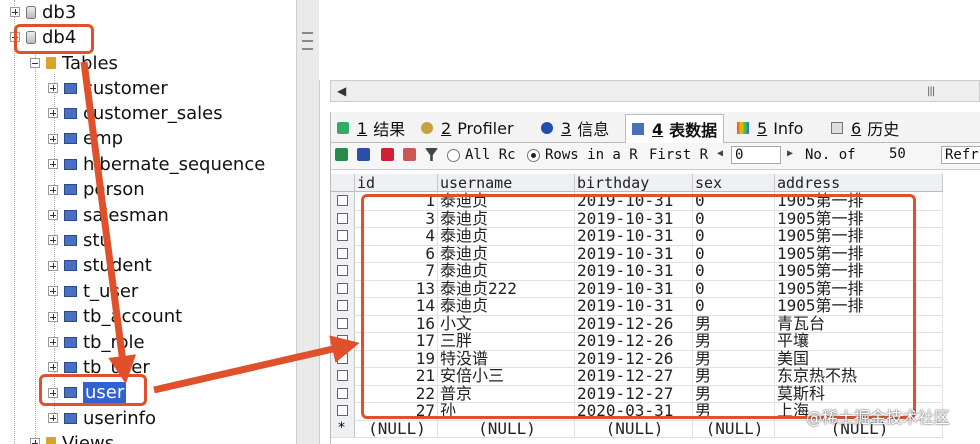 Image resolution: width=980 pixels, height=444 pixels. What do you see at coordinates (859, 183) in the screenshot?
I see `column-header-address: address` at bounding box center [859, 183].